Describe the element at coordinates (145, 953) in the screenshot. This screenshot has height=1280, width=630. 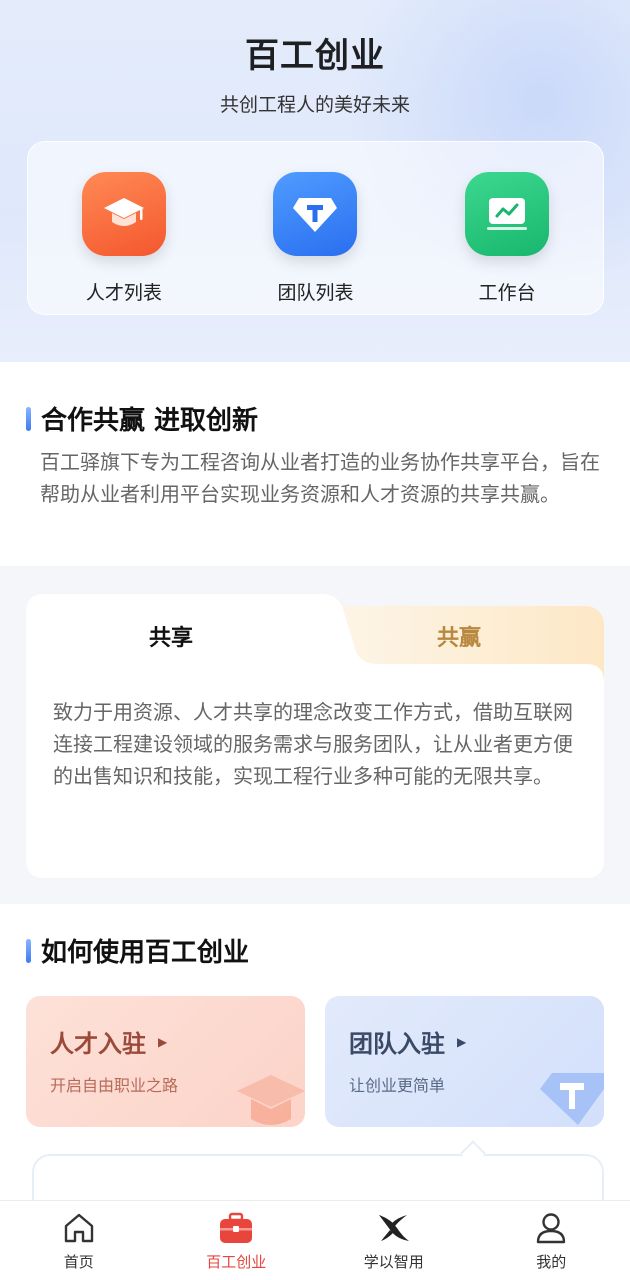
I see `how-to-heading-text: 如何使用百工创业` at that location.